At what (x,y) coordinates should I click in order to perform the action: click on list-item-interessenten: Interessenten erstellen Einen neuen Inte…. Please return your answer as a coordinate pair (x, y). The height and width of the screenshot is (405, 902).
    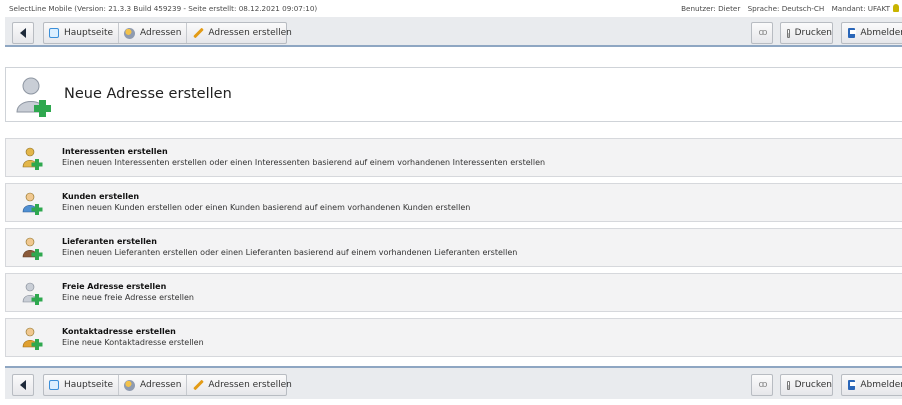
    Looking at the image, I should click on (453, 157).